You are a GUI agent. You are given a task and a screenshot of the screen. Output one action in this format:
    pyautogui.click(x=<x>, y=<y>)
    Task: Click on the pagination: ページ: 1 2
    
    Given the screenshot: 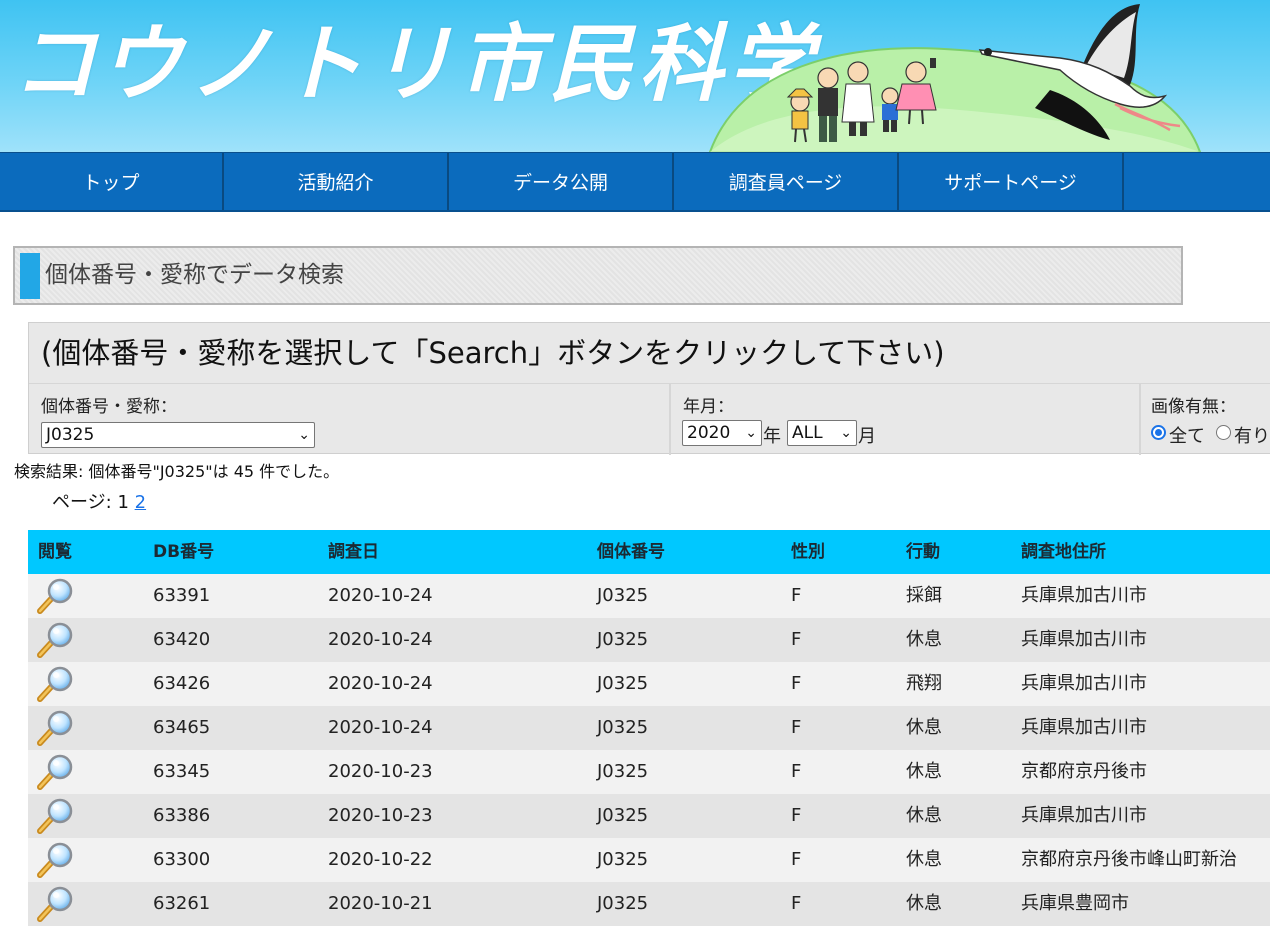 What is the action you would take?
    pyautogui.click(x=99, y=501)
    